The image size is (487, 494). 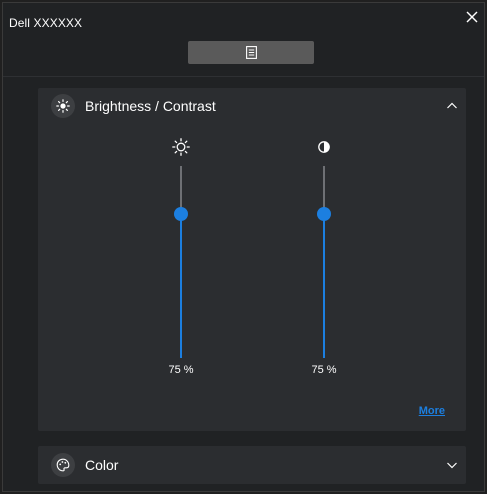 What do you see at coordinates (102, 465) in the screenshot?
I see `color-title: Color` at bounding box center [102, 465].